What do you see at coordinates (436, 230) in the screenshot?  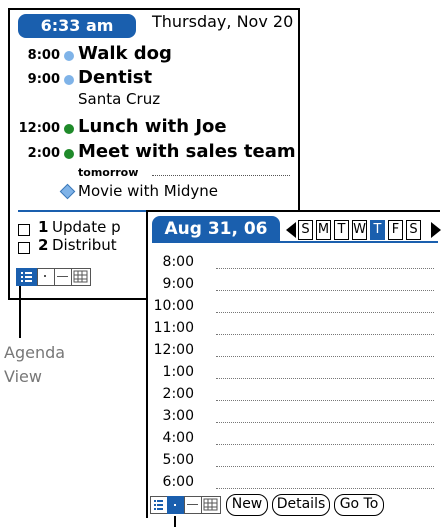 I see `next-week-arrow-icon` at bounding box center [436, 230].